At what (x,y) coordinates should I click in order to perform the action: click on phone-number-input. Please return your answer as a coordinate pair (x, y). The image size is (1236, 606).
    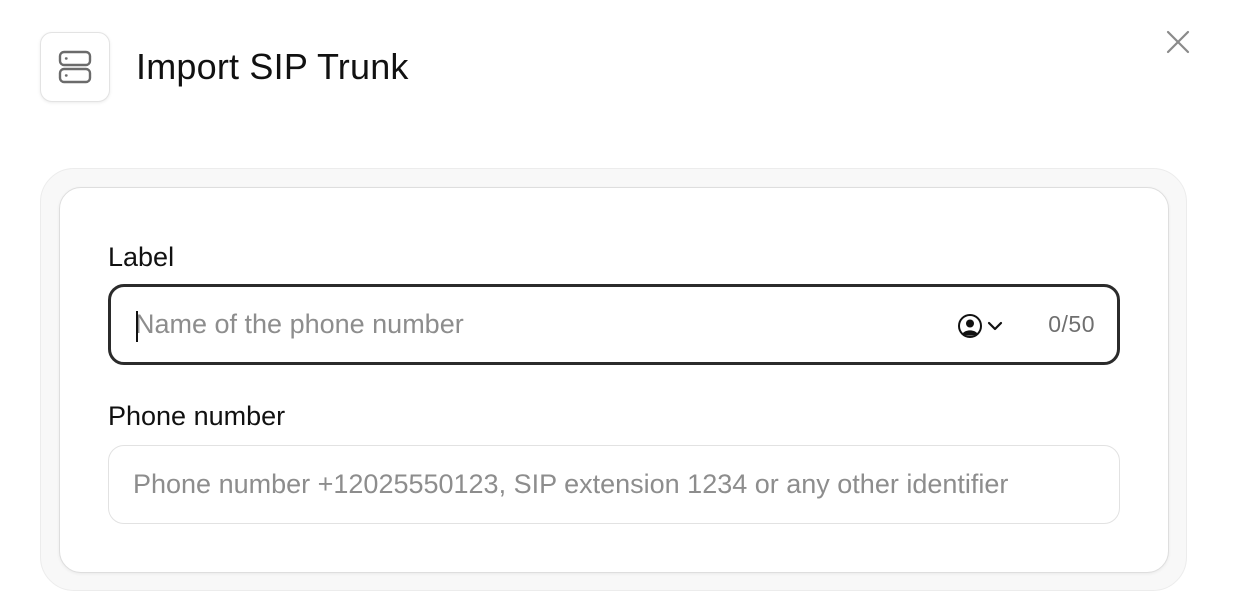
    Looking at the image, I should click on (613, 484).